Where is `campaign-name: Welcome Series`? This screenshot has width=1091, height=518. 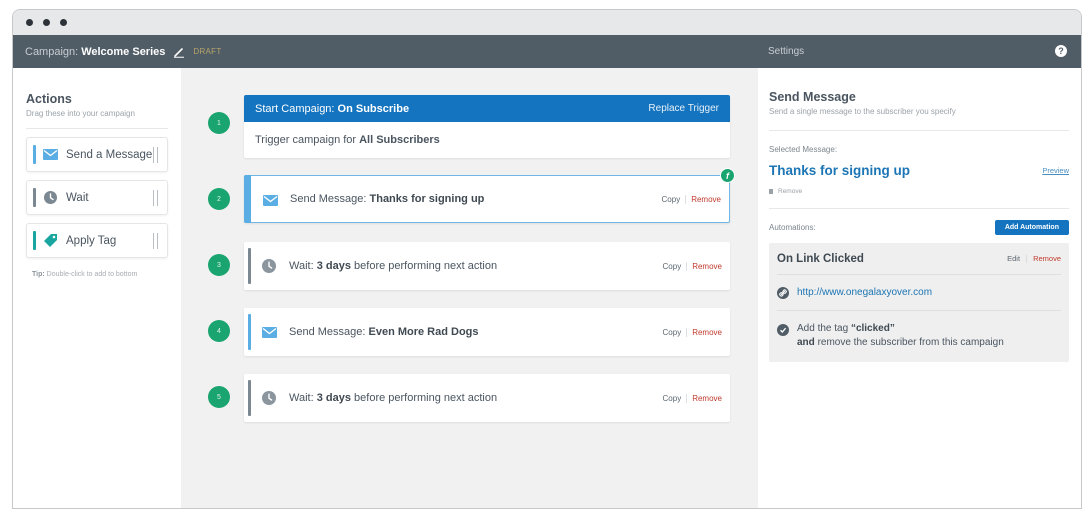
campaign-name: Welcome Series is located at coordinates (123, 51).